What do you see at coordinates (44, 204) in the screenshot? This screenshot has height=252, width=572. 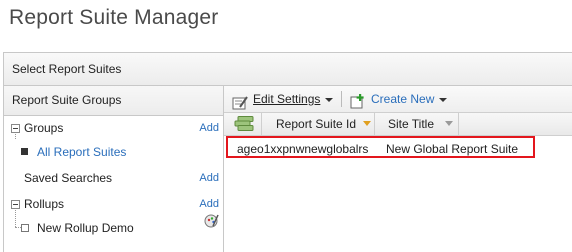 I see `rollups-label: Rollups` at bounding box center [44, 204].